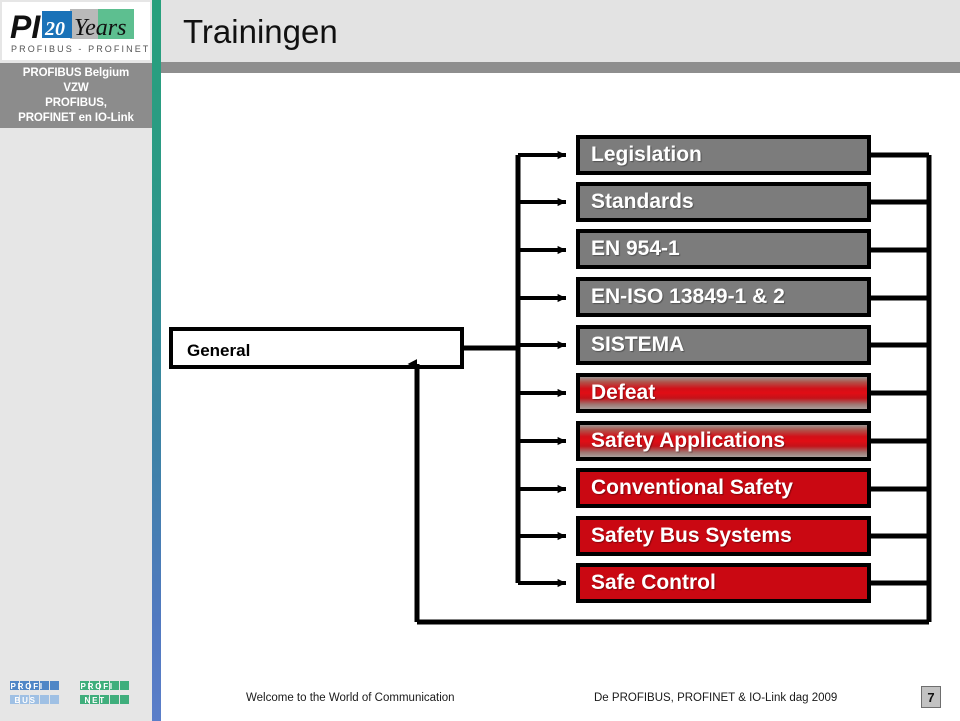  What do you see at coordinates (723, 155) in the screenshot?
I see `topic-box-legislation: Legislation` at bounding box center [723, 155].